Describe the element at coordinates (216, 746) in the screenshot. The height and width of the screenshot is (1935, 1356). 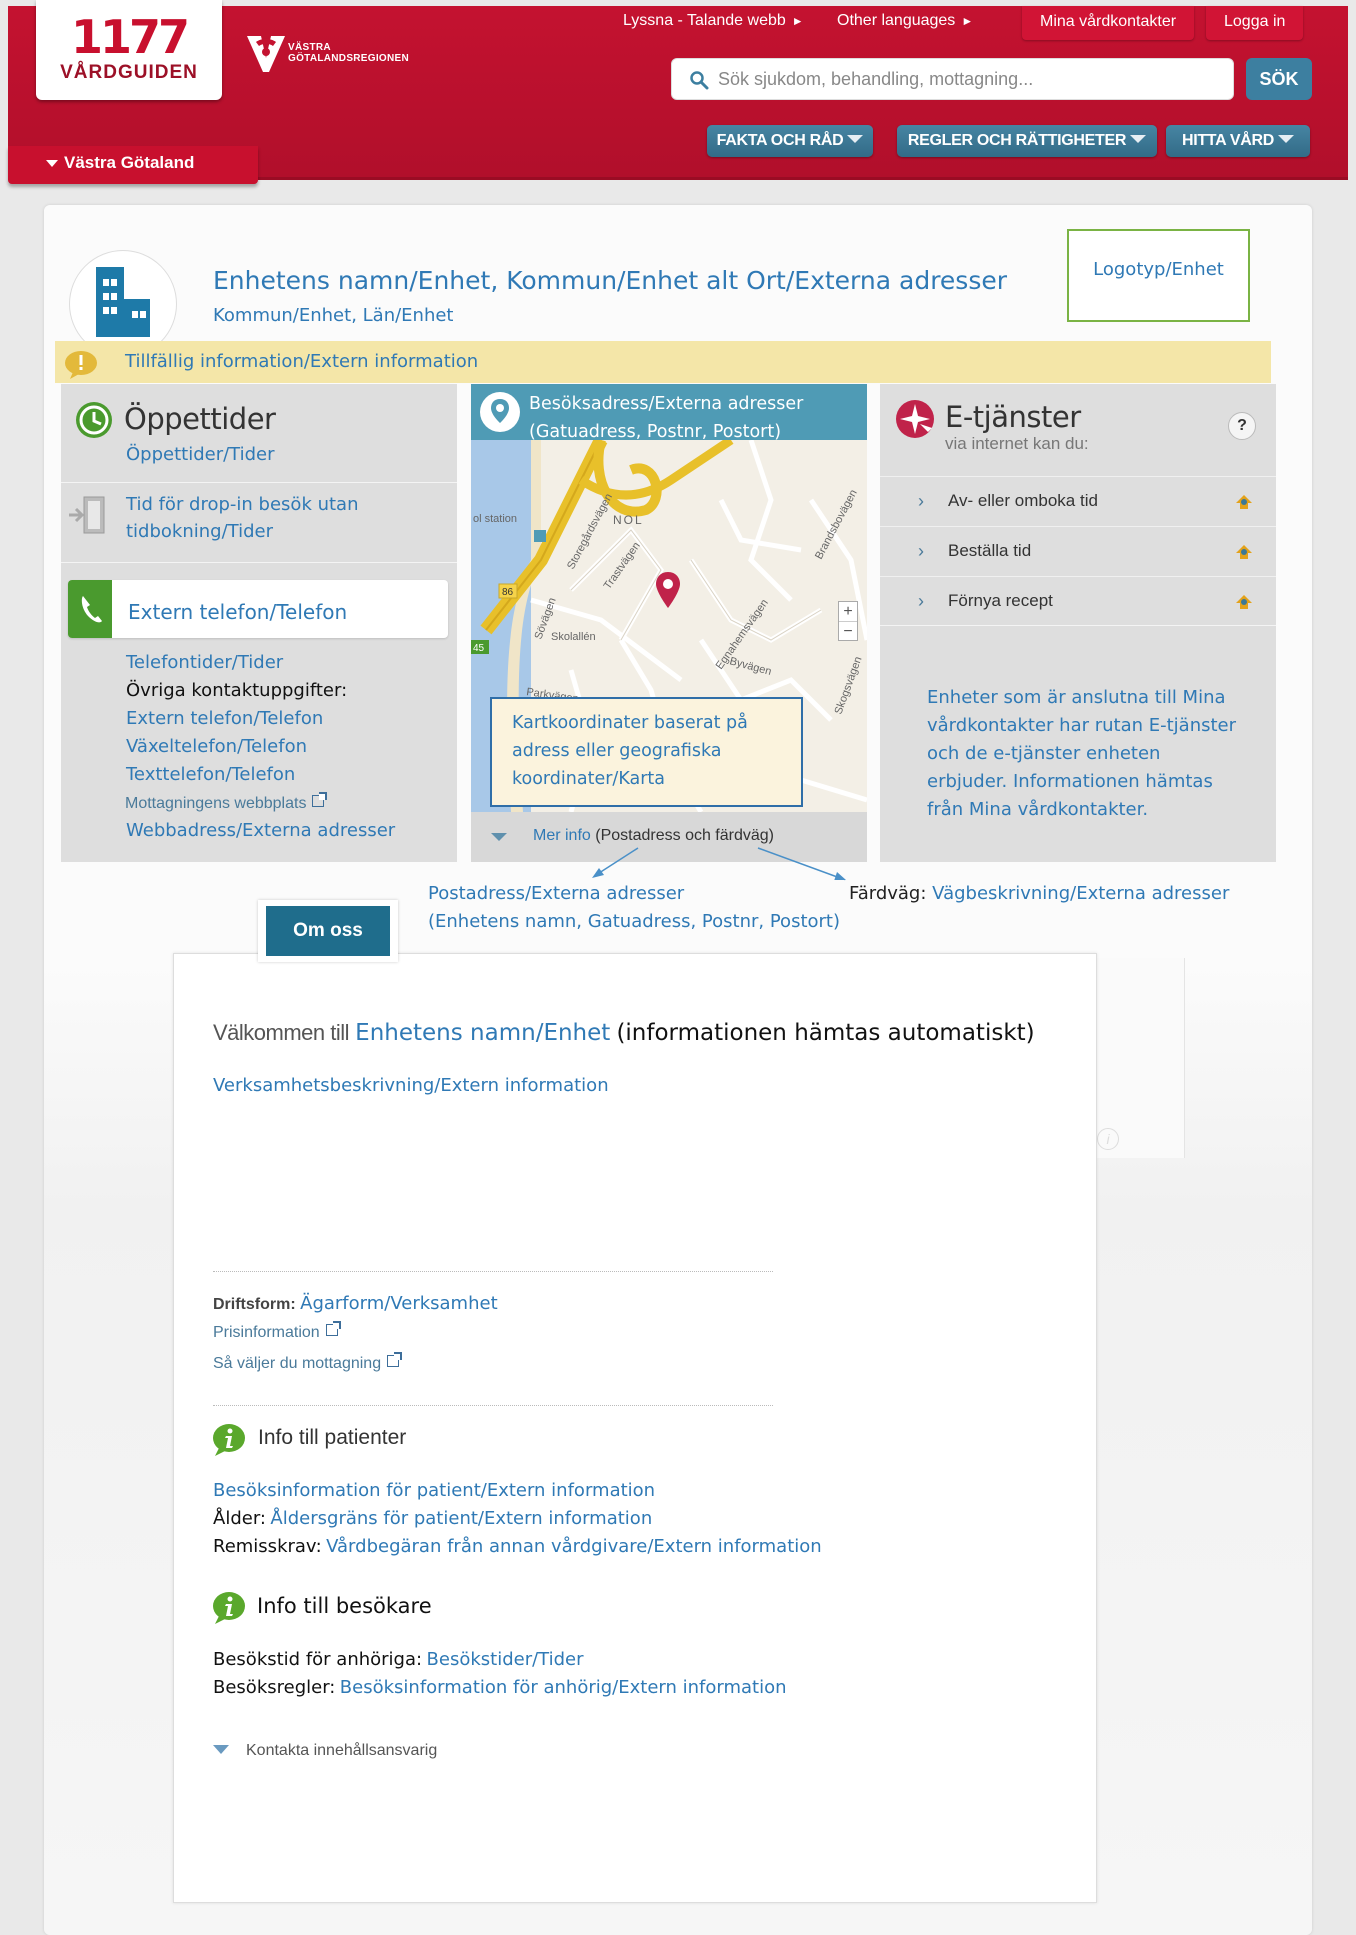
I see `switchboard-link: Växeltelefon/Telefon` at that location.